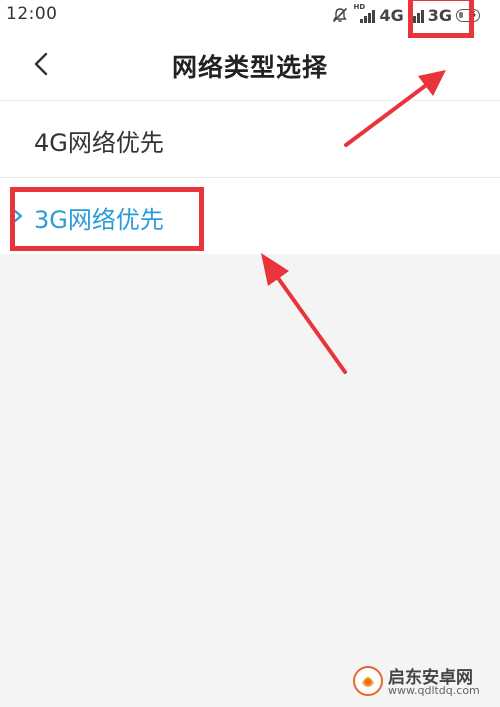 This screenshot has height=707, width=500. Describe the element at coordinates (340, 15) in the screenshot. I see `mute-notification-icon` at that location.